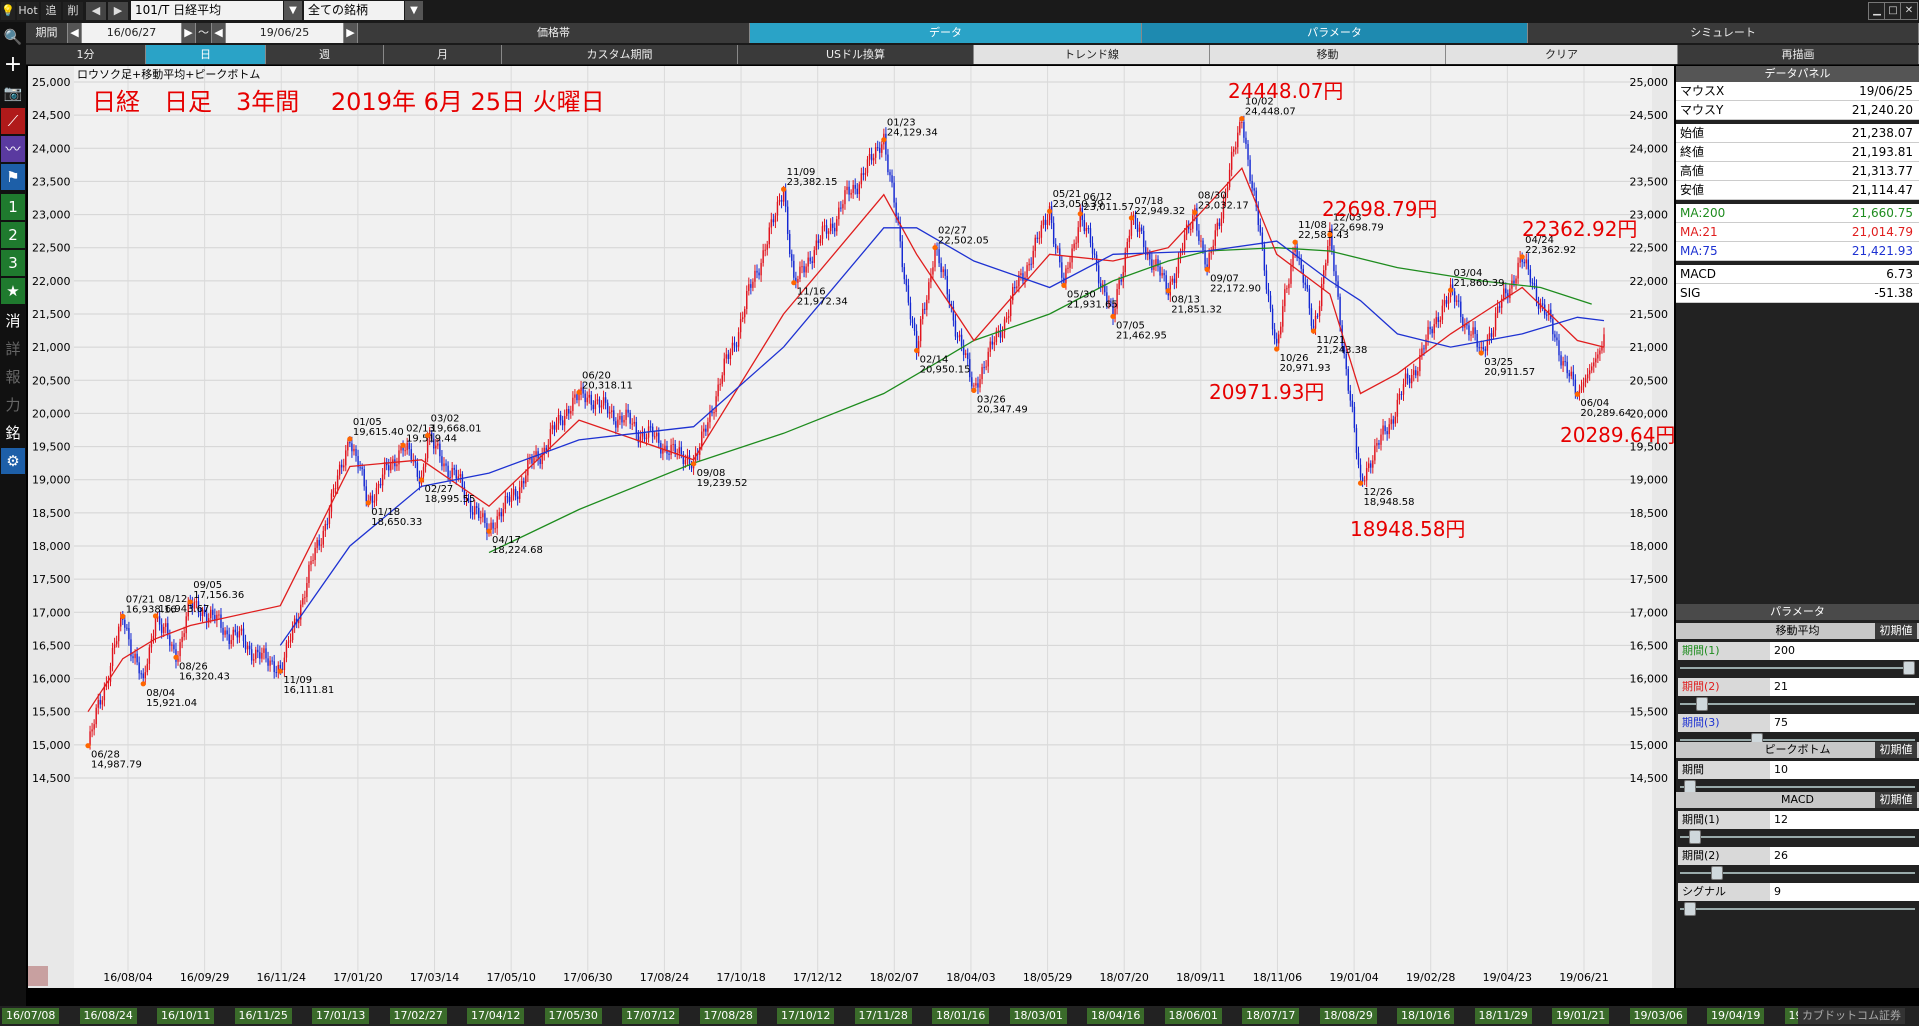 This screenshot has height=1026, width=1919. Describe the element at coordinates (959, 11) in the screenshot. I see `top-toolbar: 💡 Hot 追 削 ◀ ▶ 101/T 日経平均 ▼ 全ての銘柄 ▼ ▁ □ ✕` at that location.